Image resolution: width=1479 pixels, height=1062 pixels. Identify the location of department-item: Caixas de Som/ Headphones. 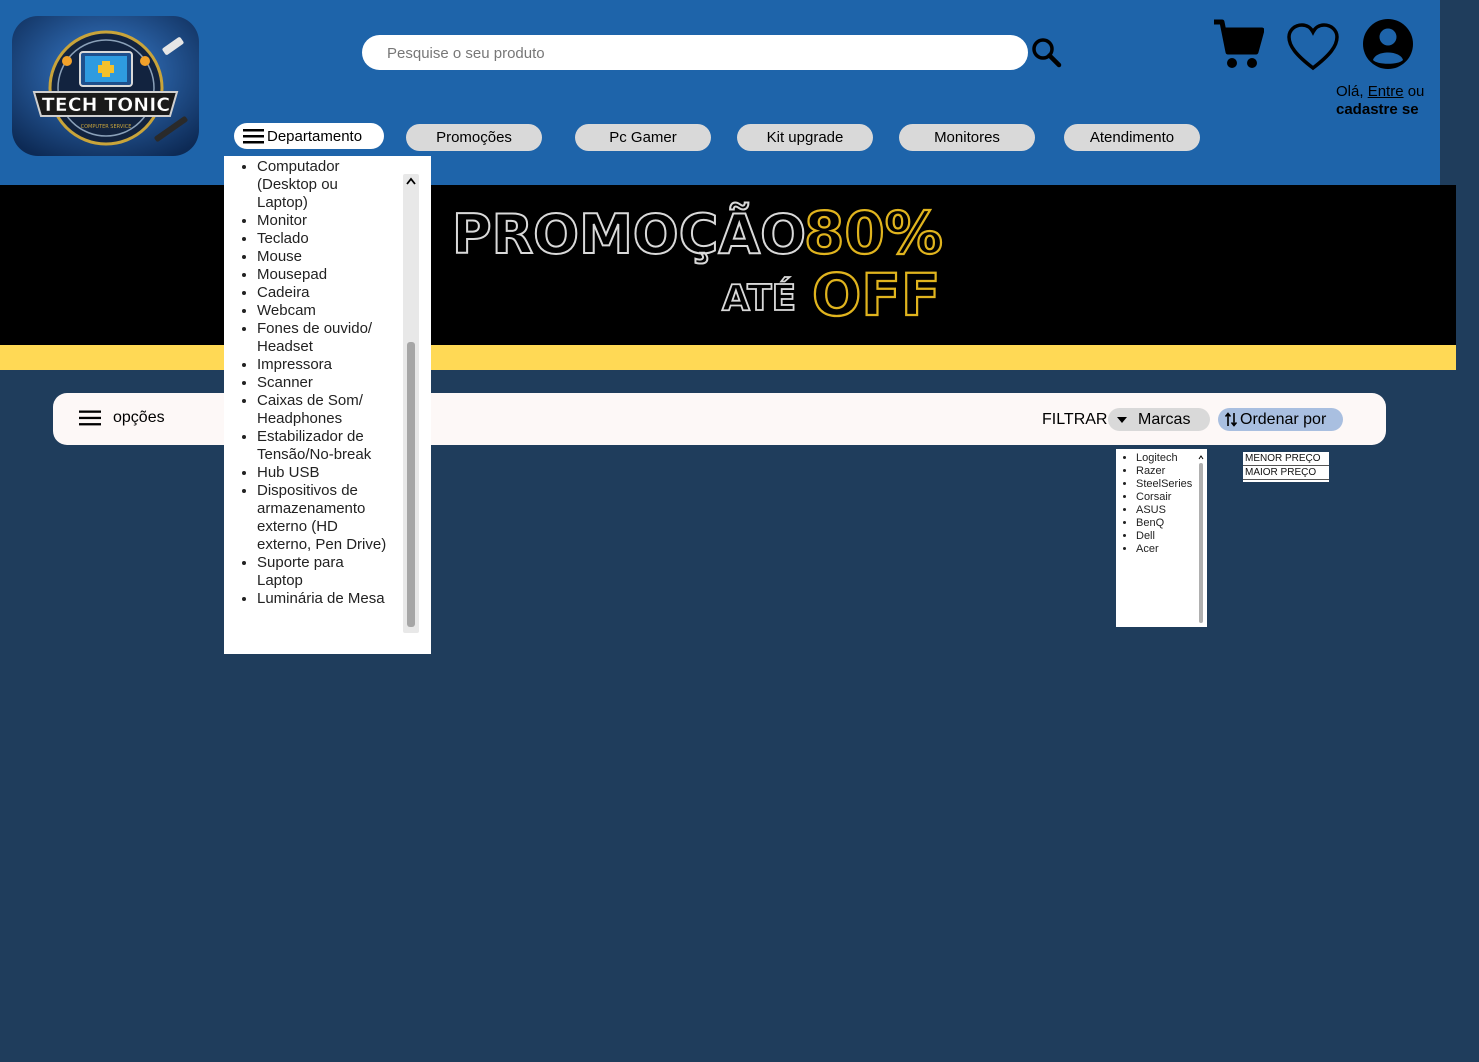
(322, 410).